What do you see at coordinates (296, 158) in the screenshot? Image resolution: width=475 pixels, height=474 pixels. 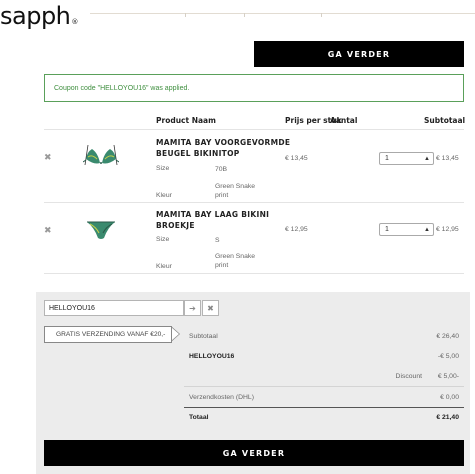 I see `unit-price: € 13,45` at bounding box center [296, 158].